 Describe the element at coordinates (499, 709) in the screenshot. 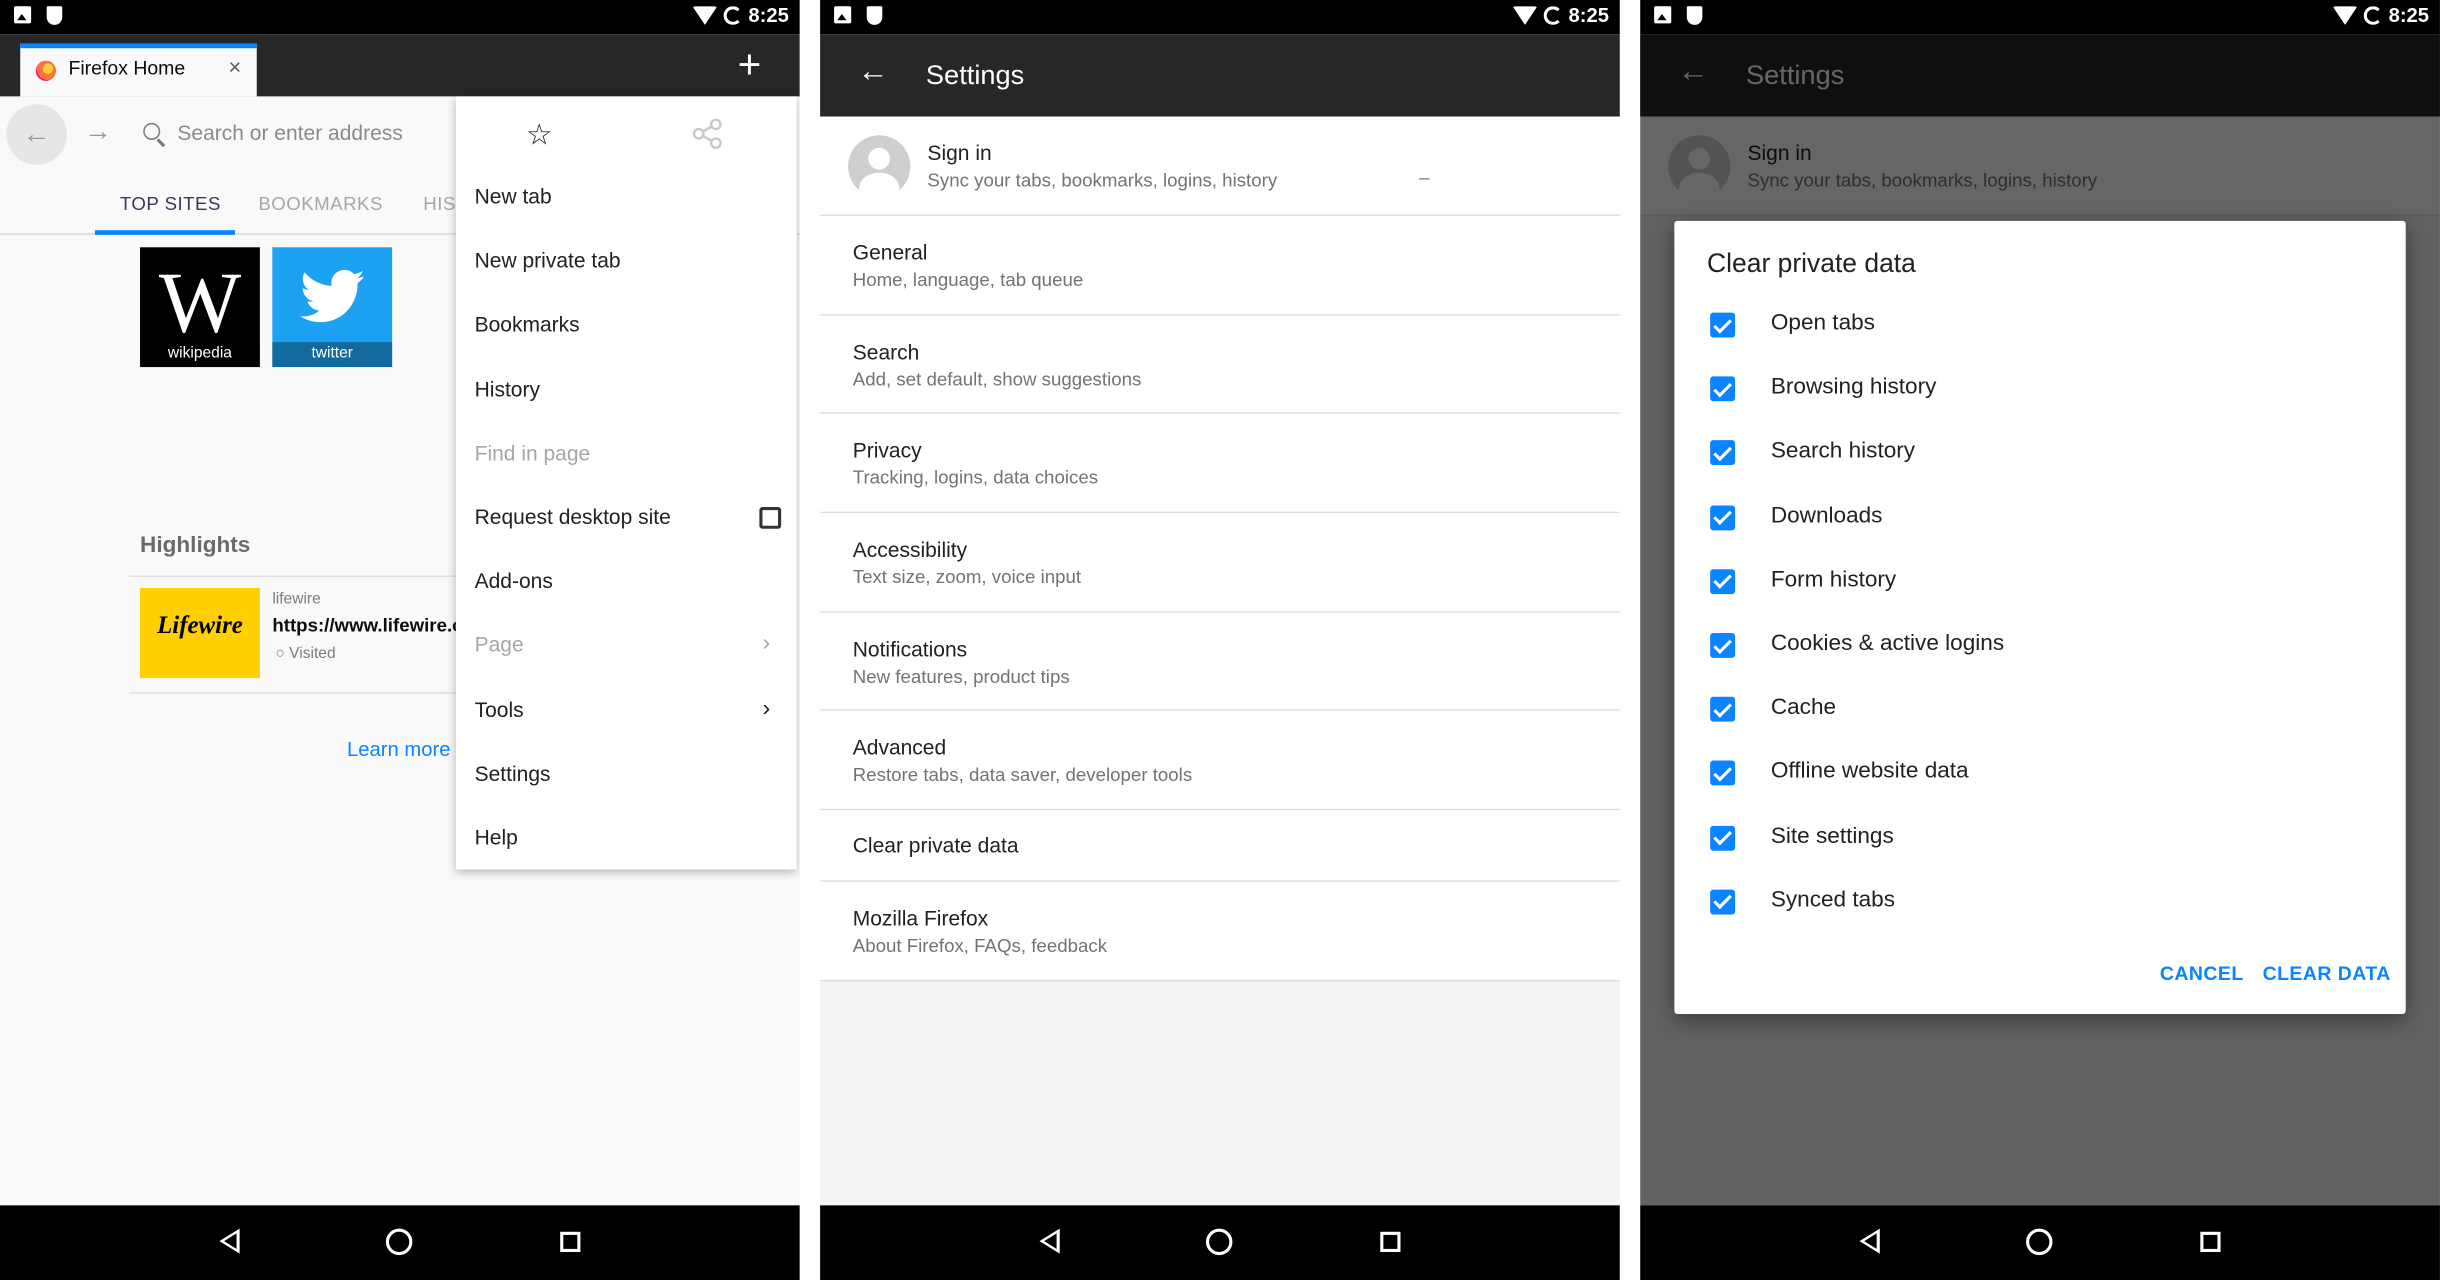

I see `menu-item-label: Tools` at that location.